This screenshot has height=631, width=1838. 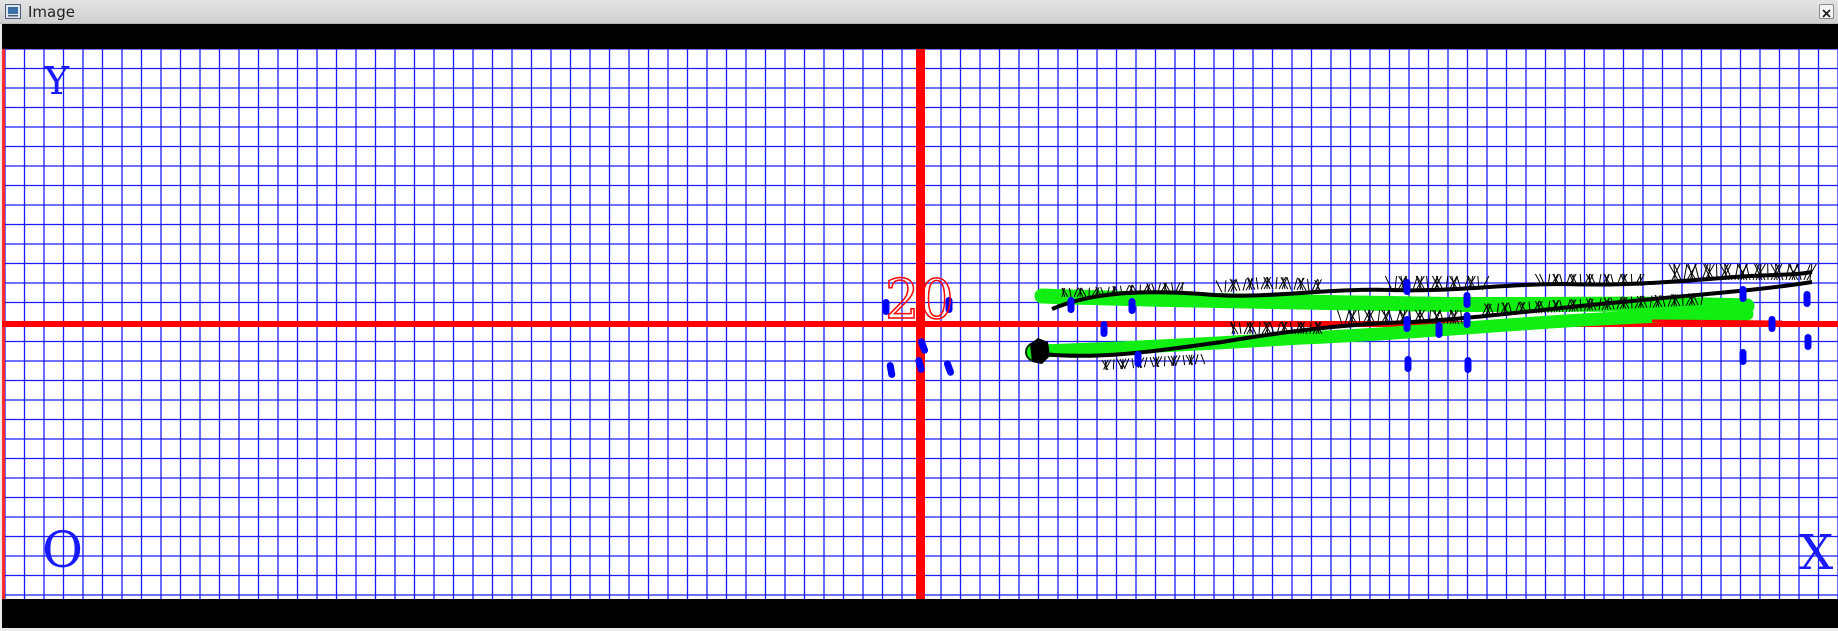 I want to click on window-title: Image, so click(x=51, y=12).